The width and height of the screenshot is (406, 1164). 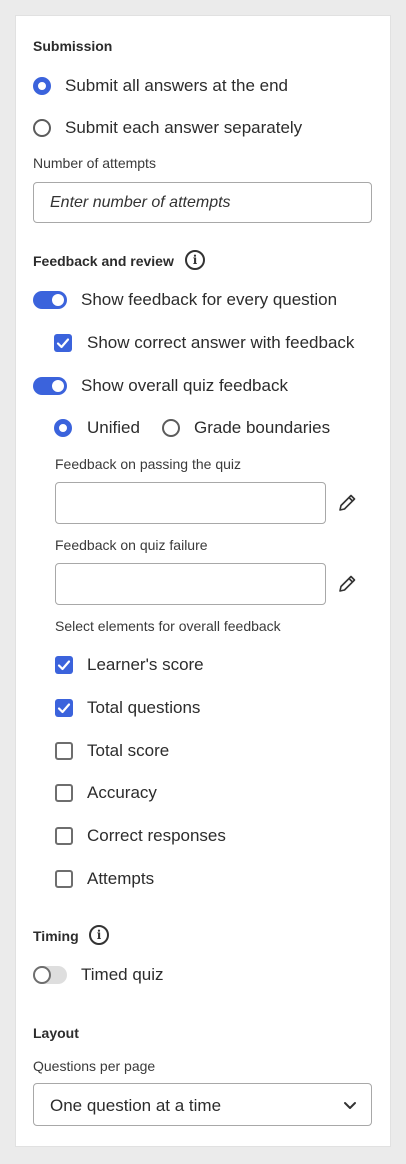 What do you see at coordinates (190, 584) in the screenshot?
I see `failure-feedback-input` at bounding box center [190, 584].